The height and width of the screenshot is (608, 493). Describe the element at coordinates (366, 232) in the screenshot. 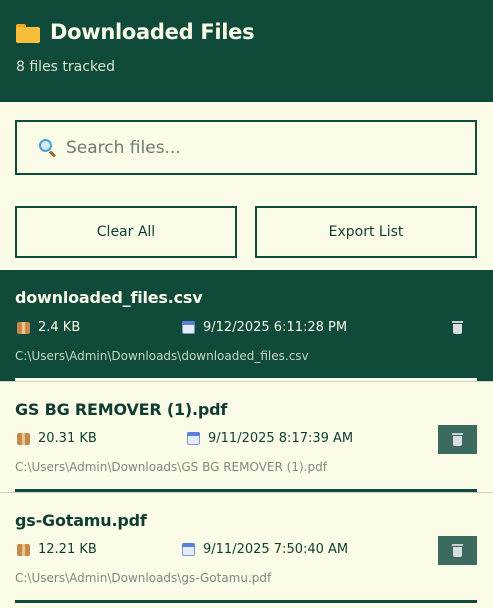

I see `export-list-button: Export List` at that location.